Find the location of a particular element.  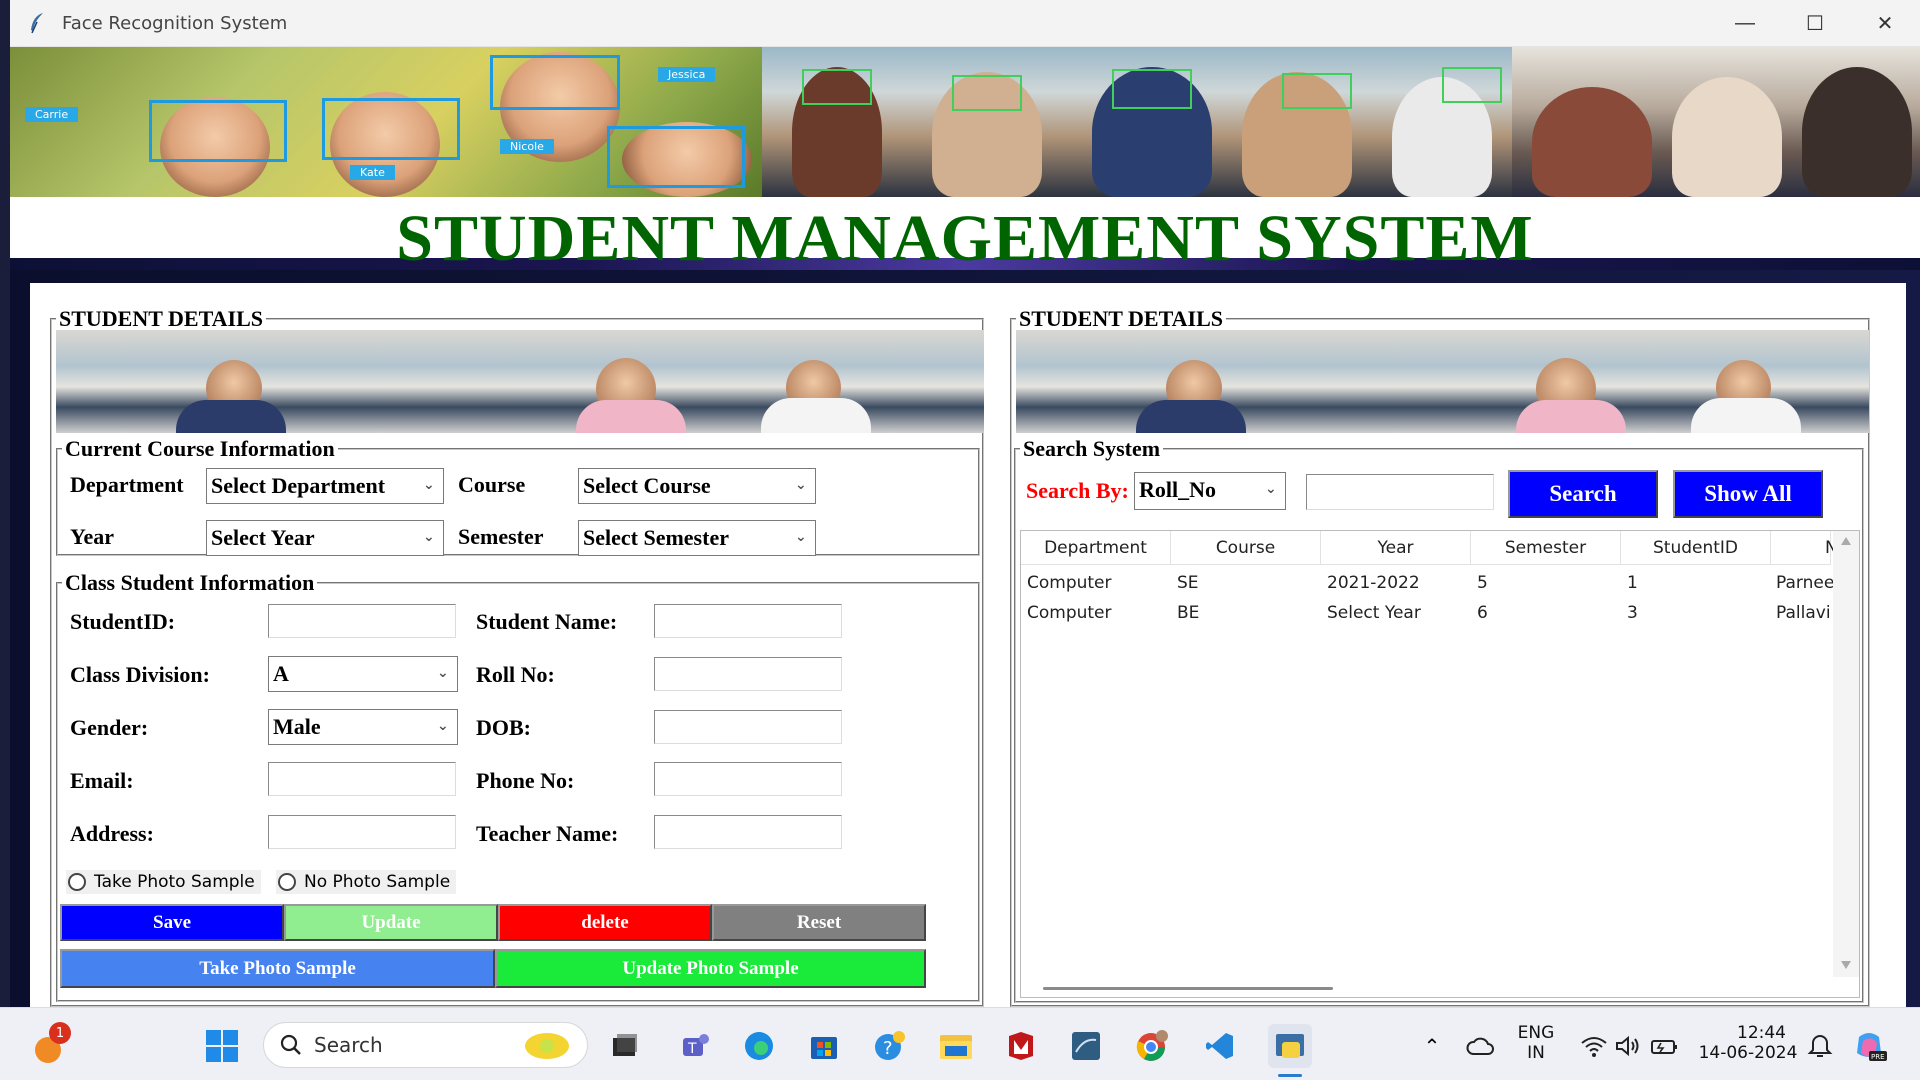

class-info-title: Class Student Information is located at coordinates (190, 583).